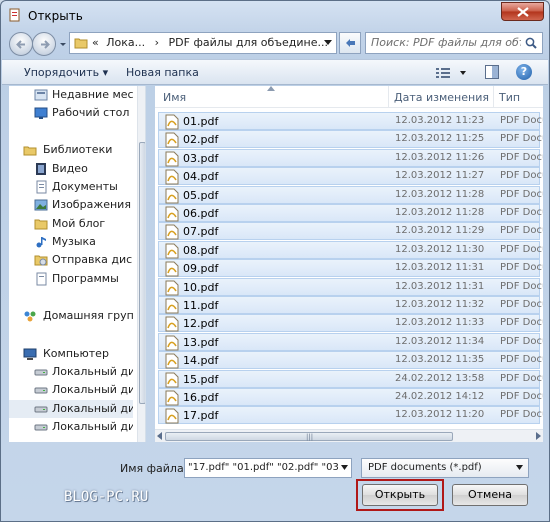 The height and width of the screenshot is (522, 550). What do you see at coordinates (44, 44) in the screenshot?
I see `forward-button` at bounding box center [44, 44].